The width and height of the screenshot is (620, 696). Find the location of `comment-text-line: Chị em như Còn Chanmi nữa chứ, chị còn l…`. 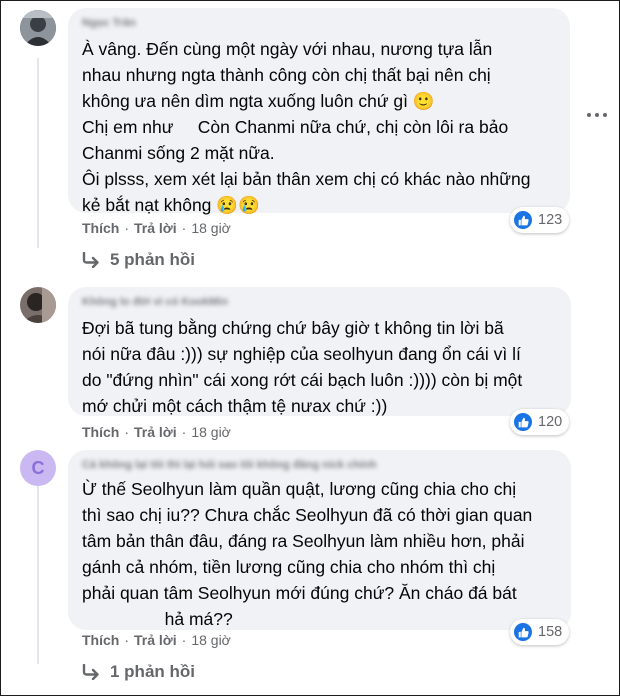

comment-text-line: Chị em như Còn Chanmi nữa chứ, chị còn l… is located at coordinates (295, 127).